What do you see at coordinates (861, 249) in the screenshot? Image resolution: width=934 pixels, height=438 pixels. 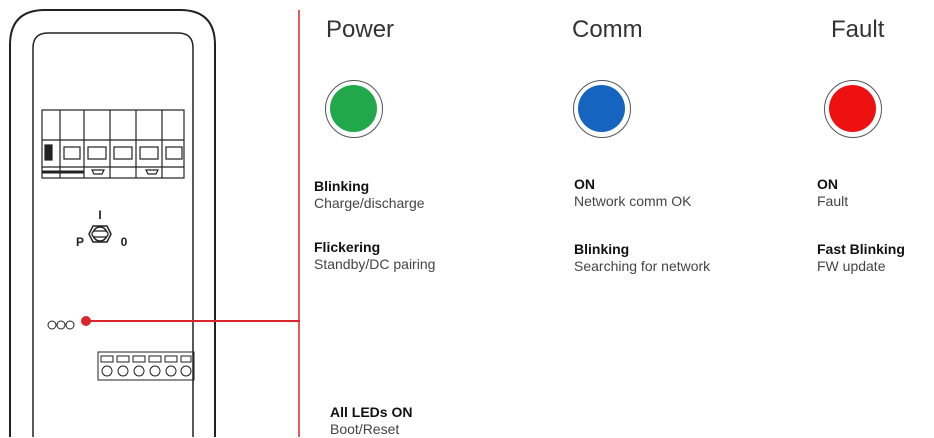 I see `state-heading: Fast Blinking` at bounding box center [861, 249].